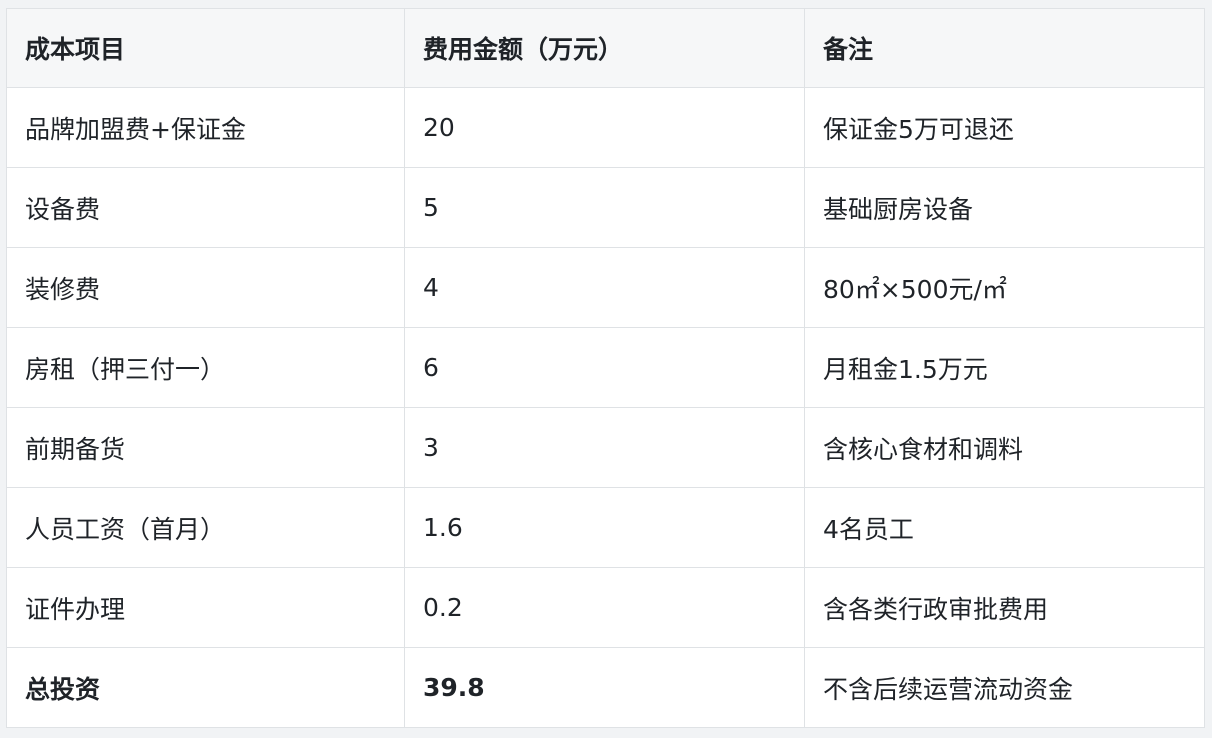  What do you see at coordinates (205, 287) in the screenshot?
I see `cell-item: 装修费` at bounding box center [205, 287].